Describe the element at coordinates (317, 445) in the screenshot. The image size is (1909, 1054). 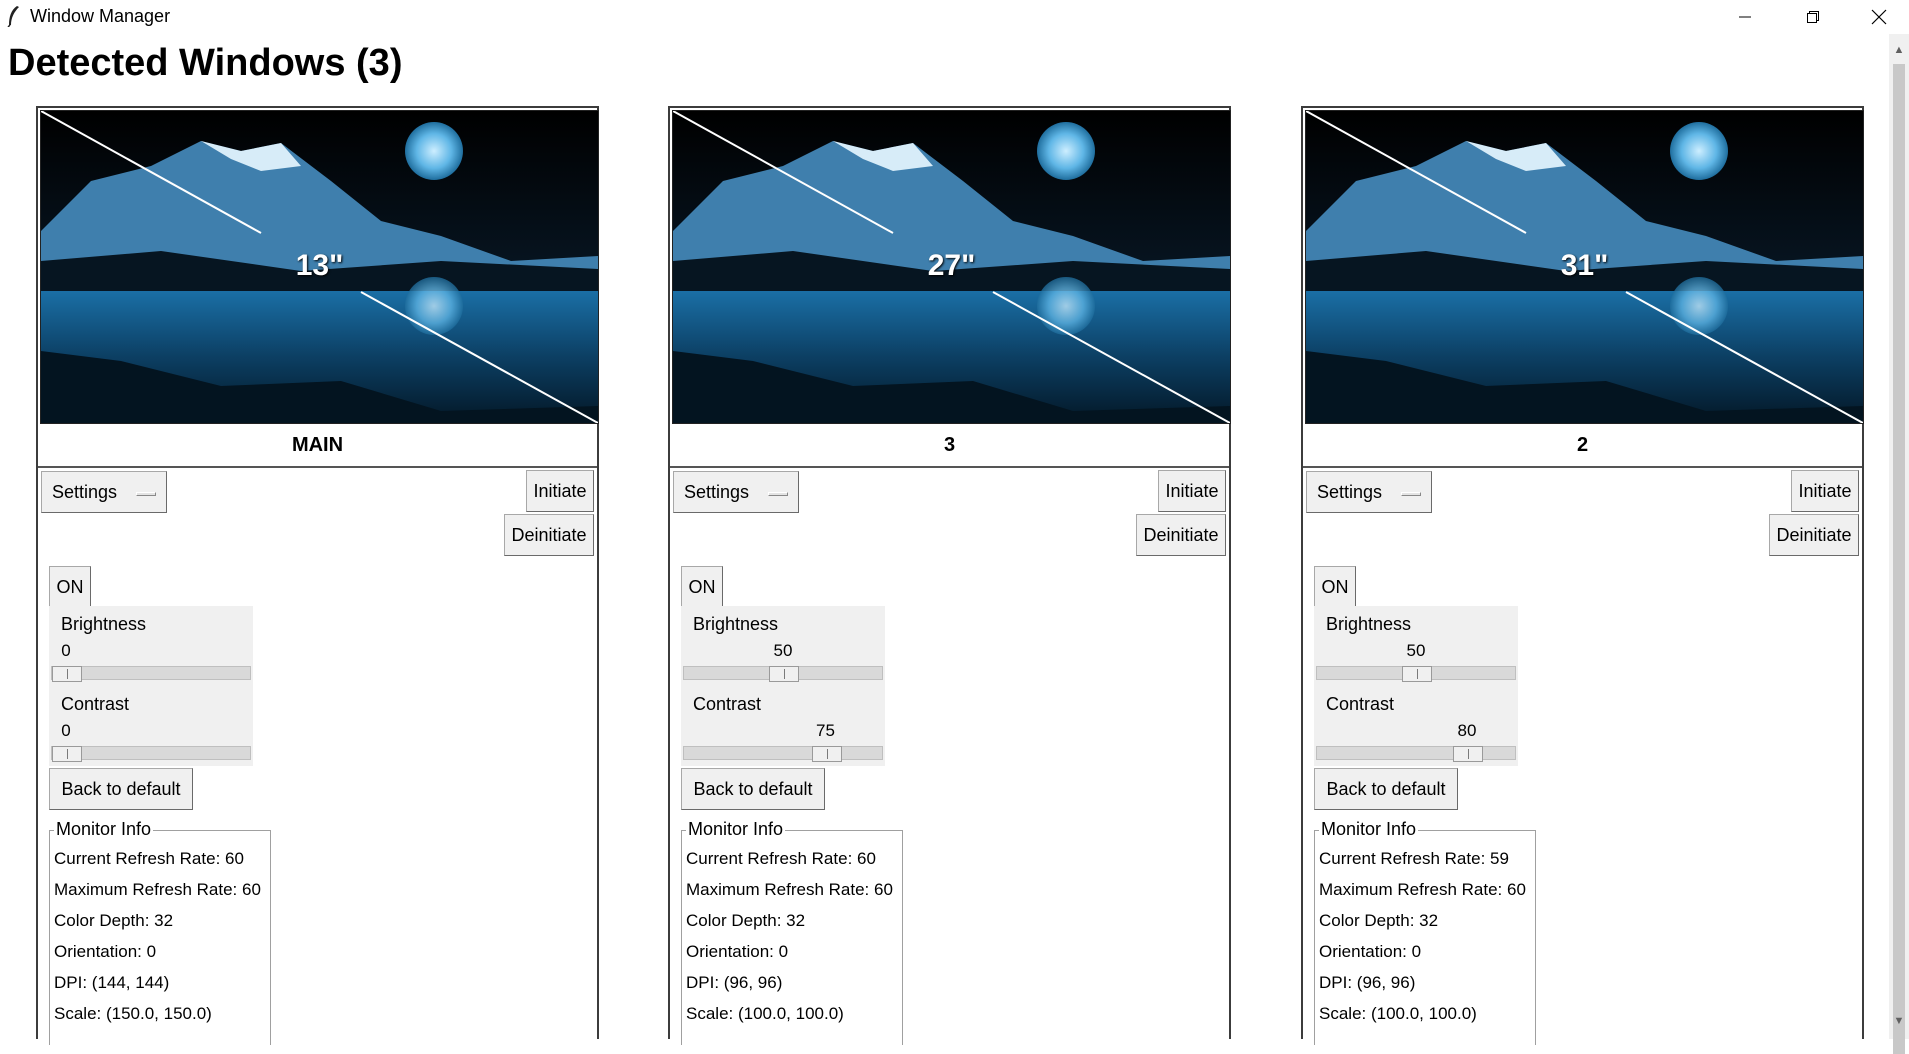
I see `monitor-name: MAIN` at that location.